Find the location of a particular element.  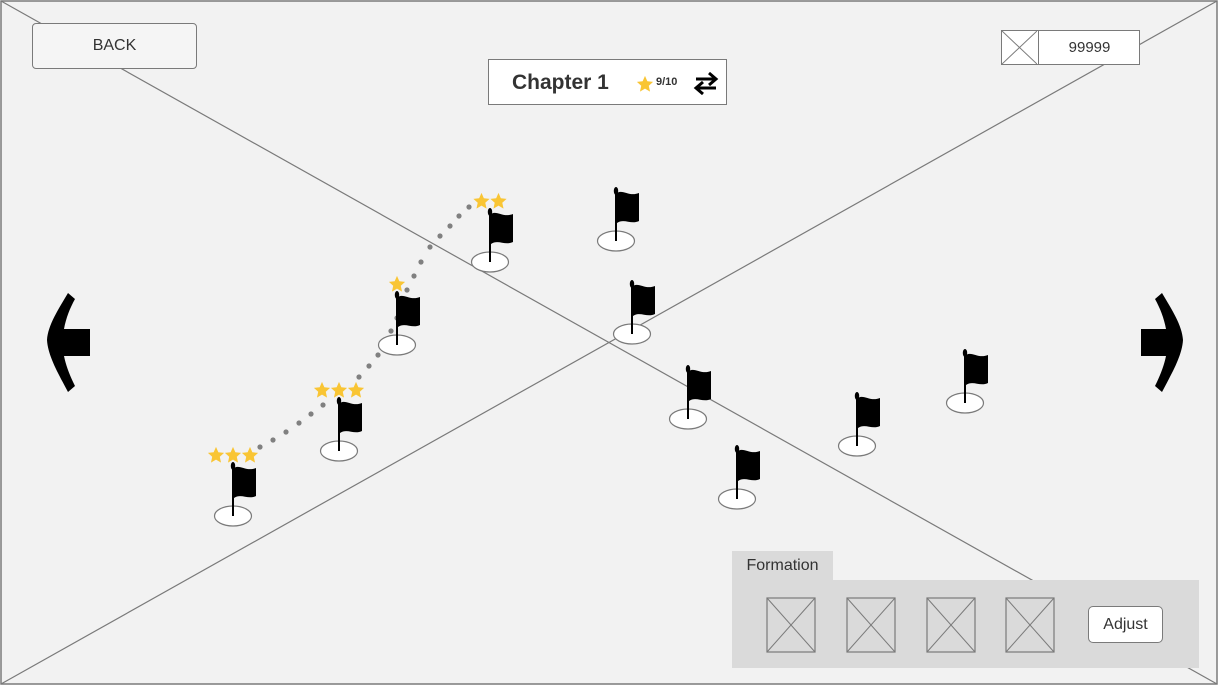

currency-value: 99999 is located at coordinates (1089, 47).